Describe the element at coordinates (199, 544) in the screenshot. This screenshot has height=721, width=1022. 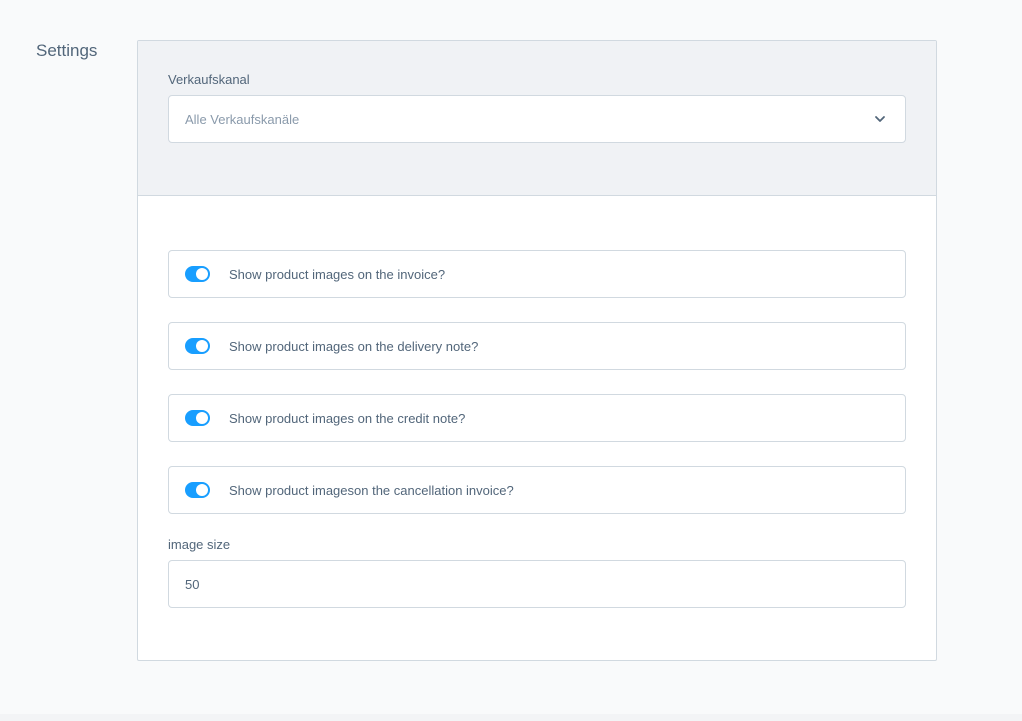
I see `image-size-label: image size` at that location.